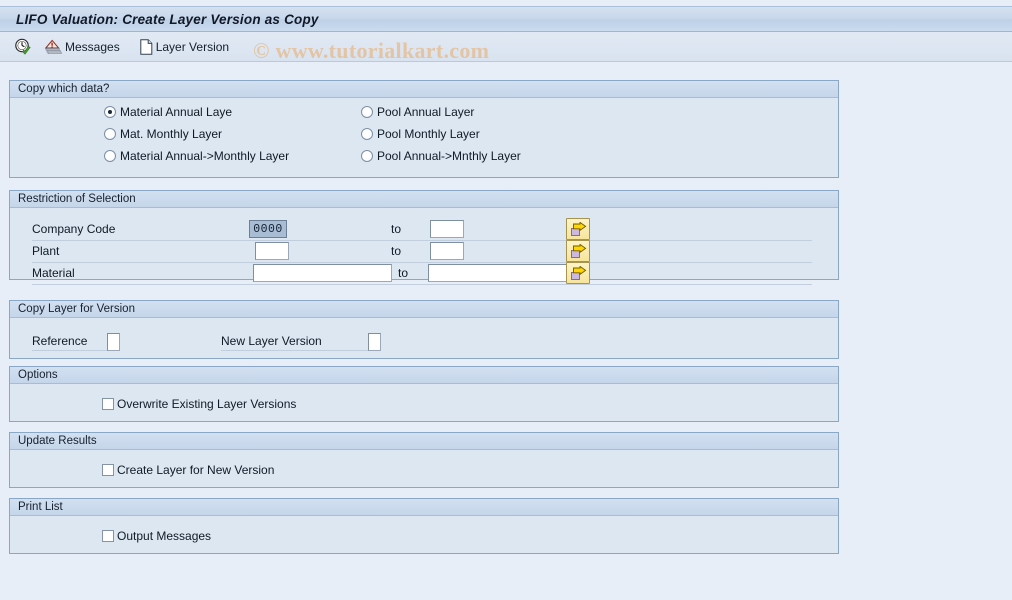  I want to click on group-title-options: Options, so click(424, 375).